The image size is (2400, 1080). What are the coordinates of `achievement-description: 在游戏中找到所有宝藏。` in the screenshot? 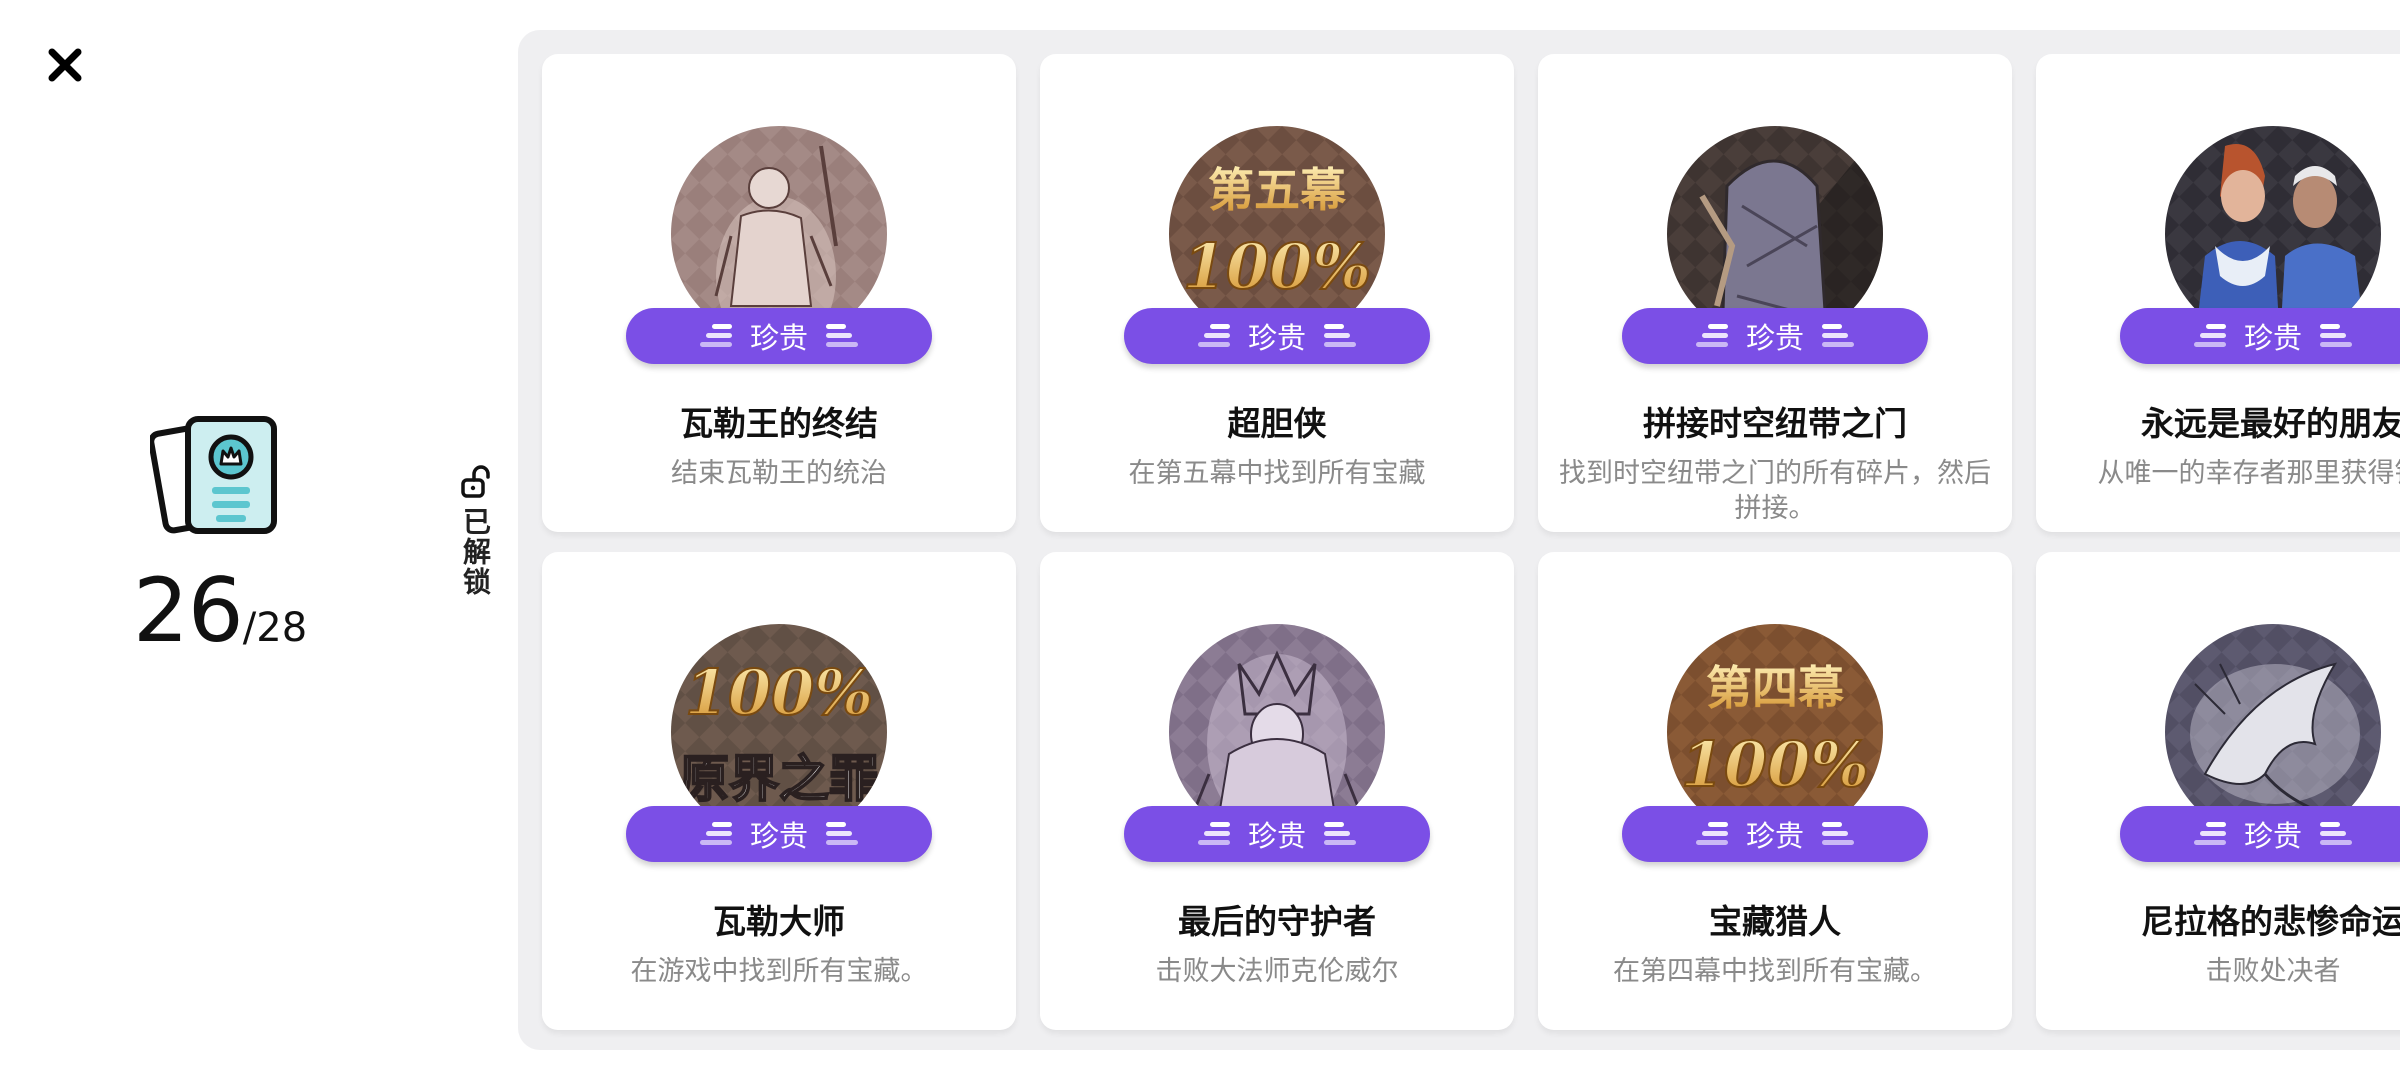 It's located at (779, 971).